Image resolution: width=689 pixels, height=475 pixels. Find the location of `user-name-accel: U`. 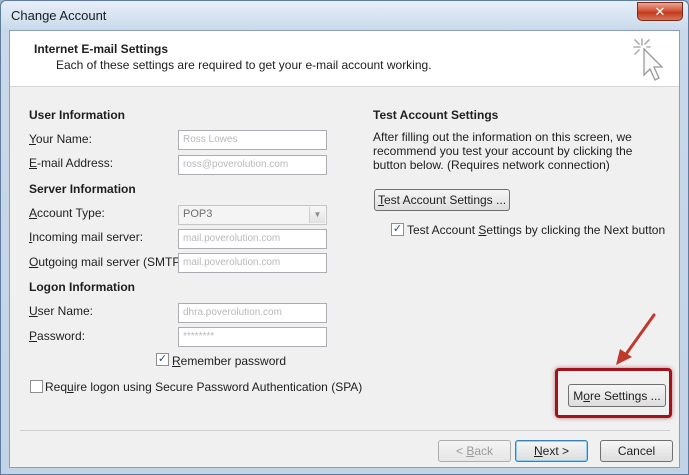

user-name-accel: U is located at coordinates (33, 311).